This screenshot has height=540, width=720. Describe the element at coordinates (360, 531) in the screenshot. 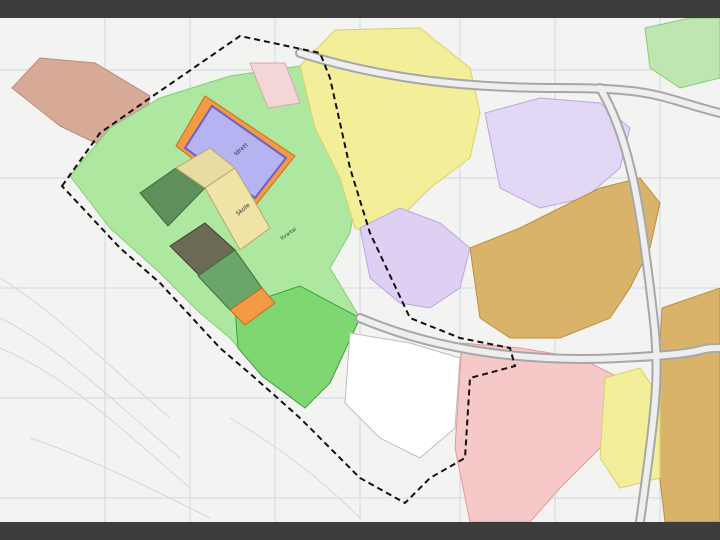

I see `bottom-bar` at that location.